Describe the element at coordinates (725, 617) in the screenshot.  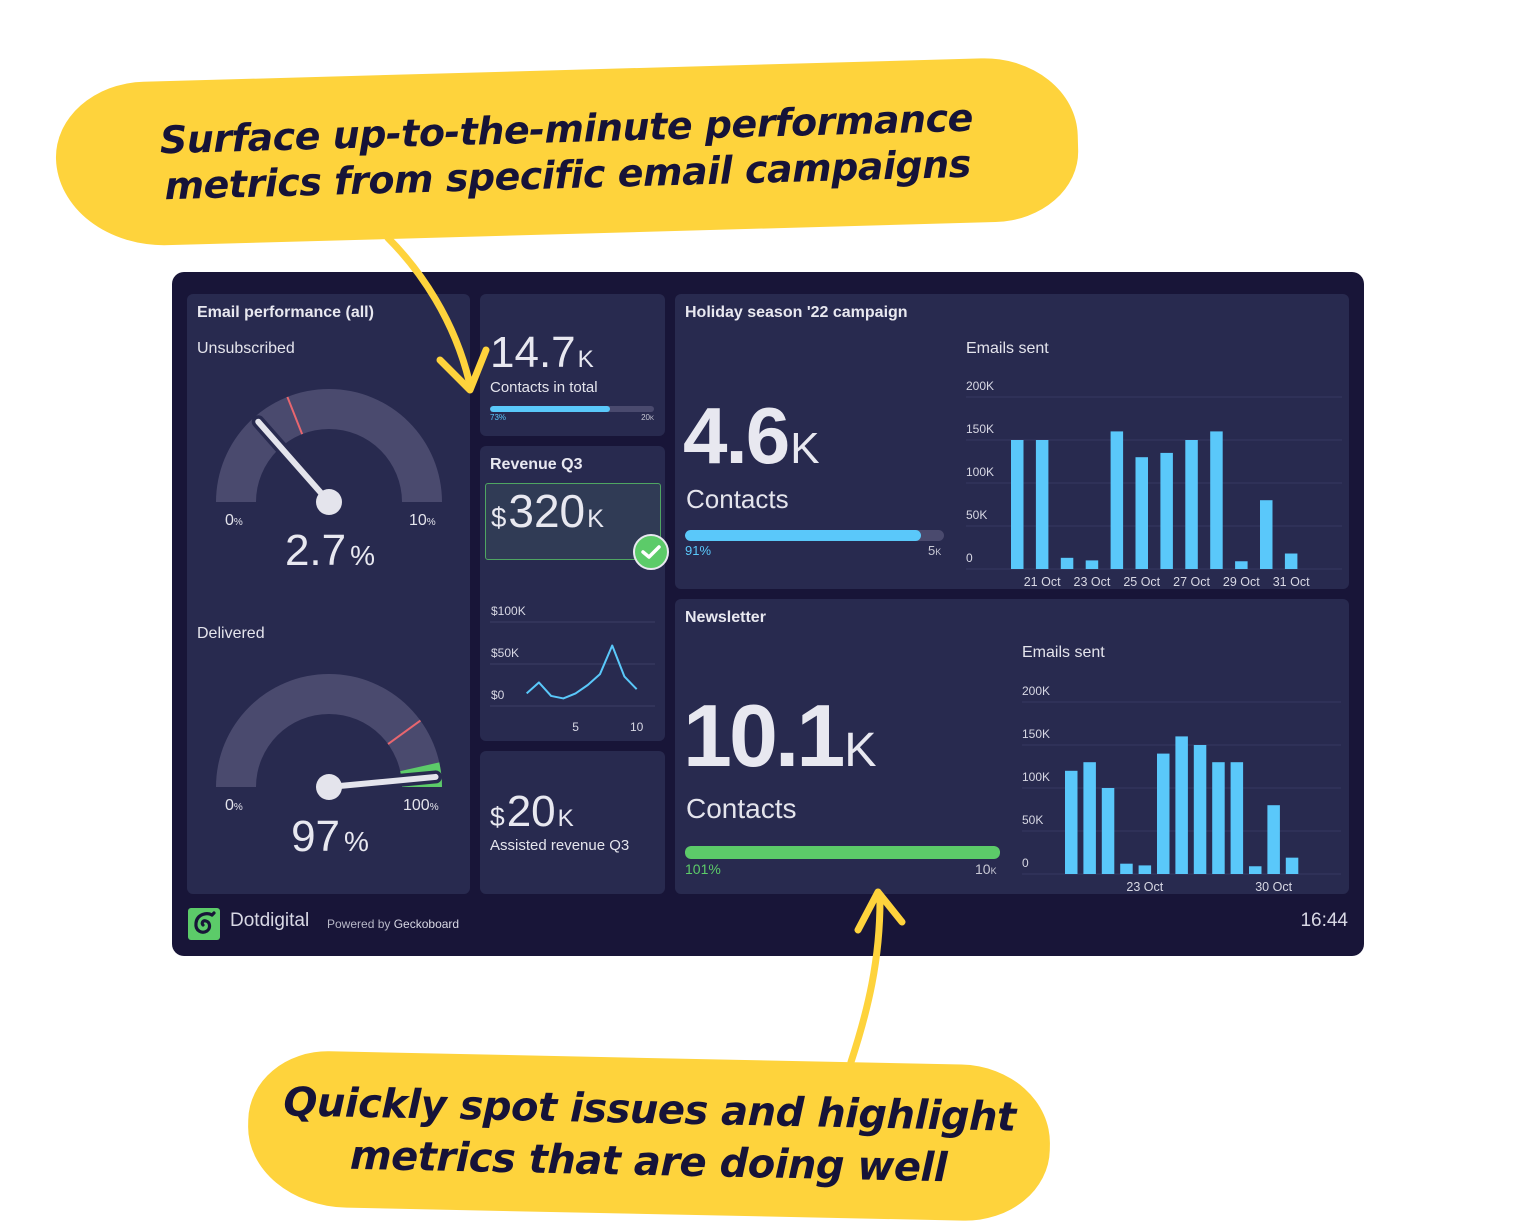
I see `card-title: Newsletter` at that location.